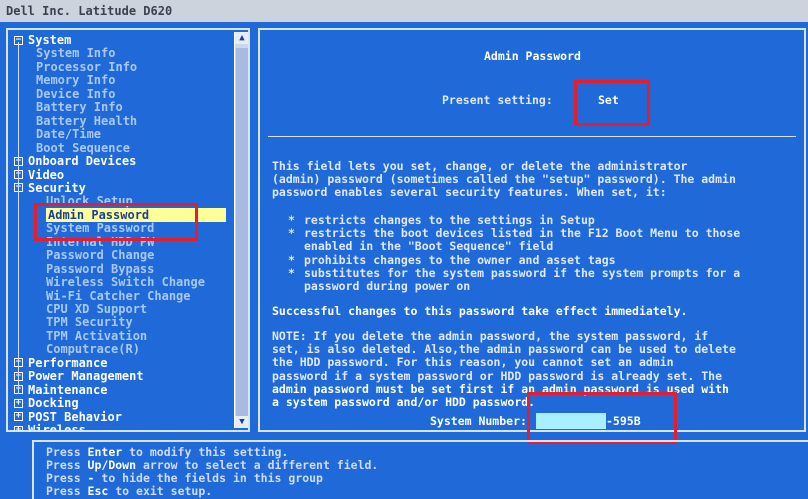 This screenshot has height=499, width=808. What do you see at coordinates (57, 188) in the screenshot?
I see `tree-group-security: Security` at bounding box center [57, 188].